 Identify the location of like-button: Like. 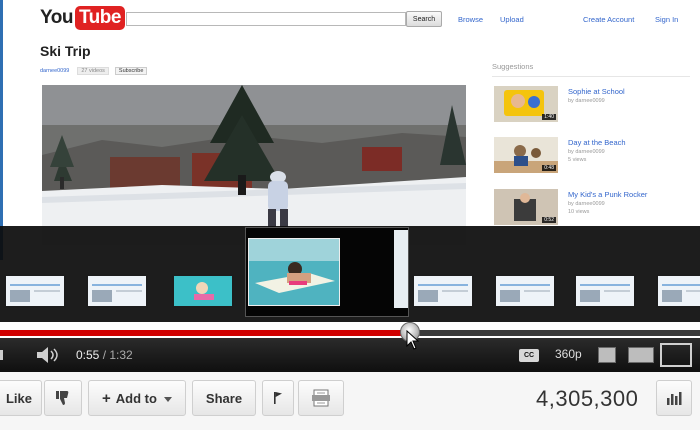
(21, 398).